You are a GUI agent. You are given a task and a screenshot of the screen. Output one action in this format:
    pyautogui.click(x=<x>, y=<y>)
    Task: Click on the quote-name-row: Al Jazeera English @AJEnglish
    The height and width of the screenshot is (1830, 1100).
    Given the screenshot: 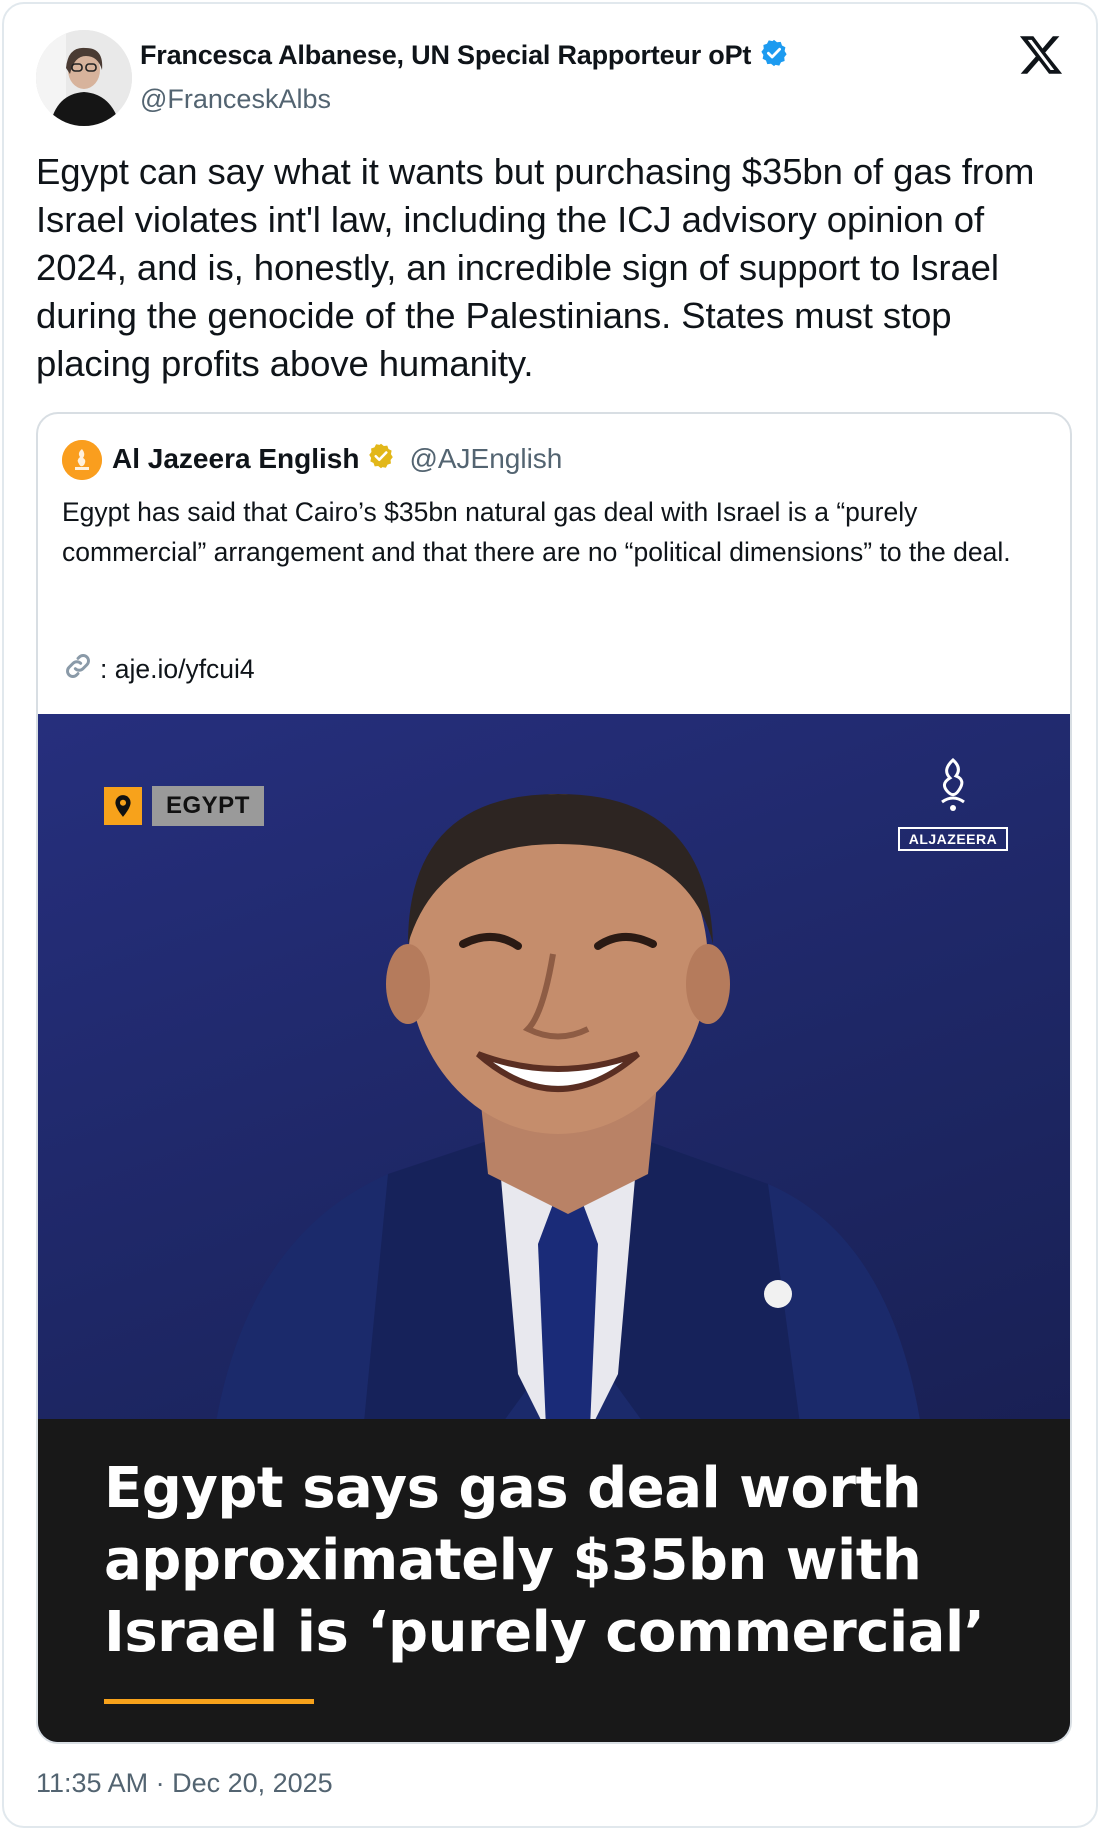 What is the action you would take?
    pyautogui.click(x=337, y=458)
    